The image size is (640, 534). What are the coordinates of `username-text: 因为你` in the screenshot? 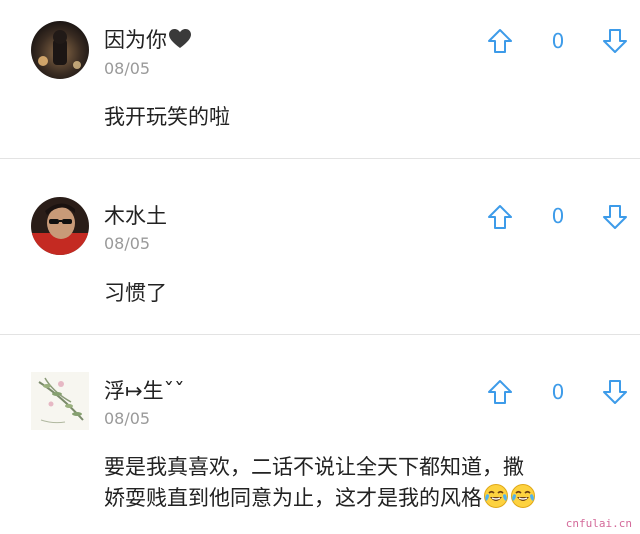 It's located at (135, 40).